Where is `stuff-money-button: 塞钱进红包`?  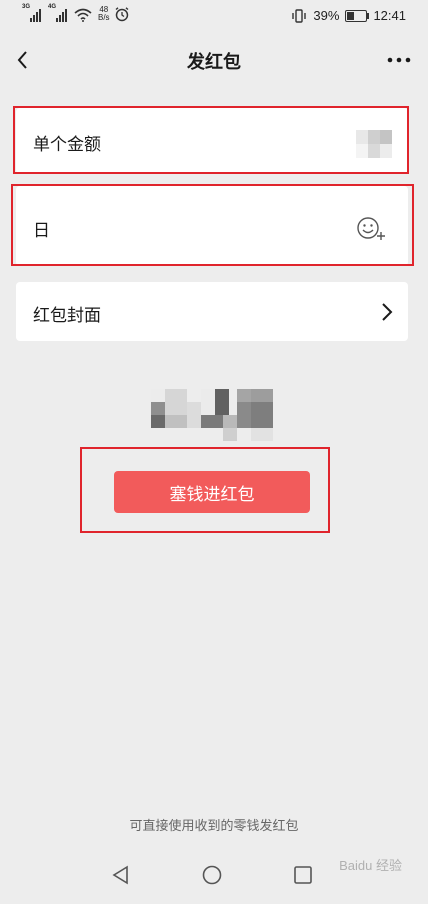
stuff-money-button: 塞钱进红包 is located at coordinates (212, 492).